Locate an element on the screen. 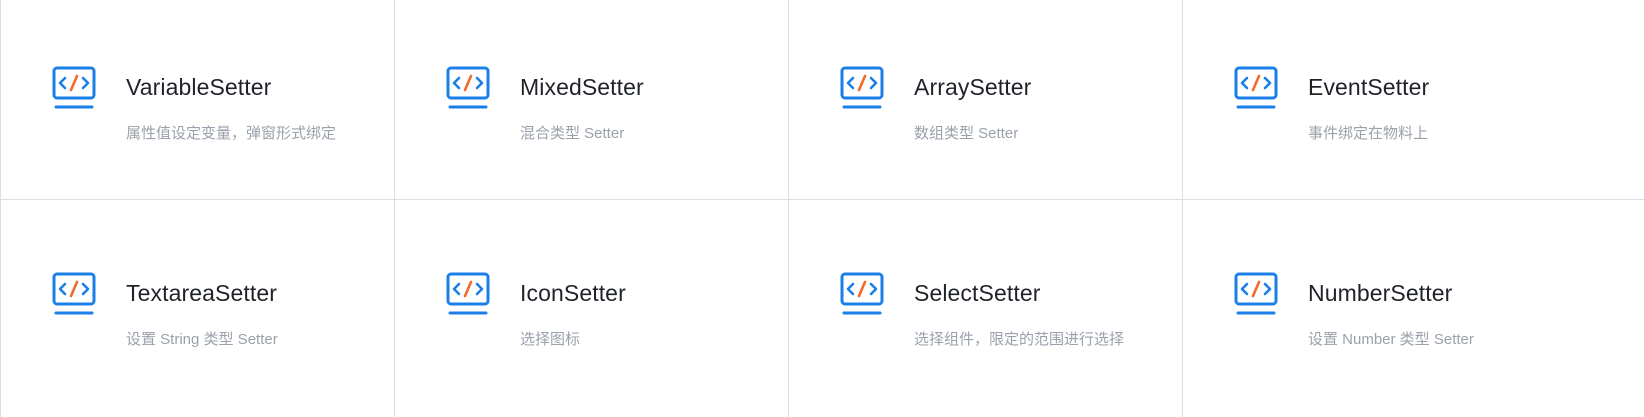 The image size is (1644, 417). card-title: EventSetter is located at coordinates (1369, 87).